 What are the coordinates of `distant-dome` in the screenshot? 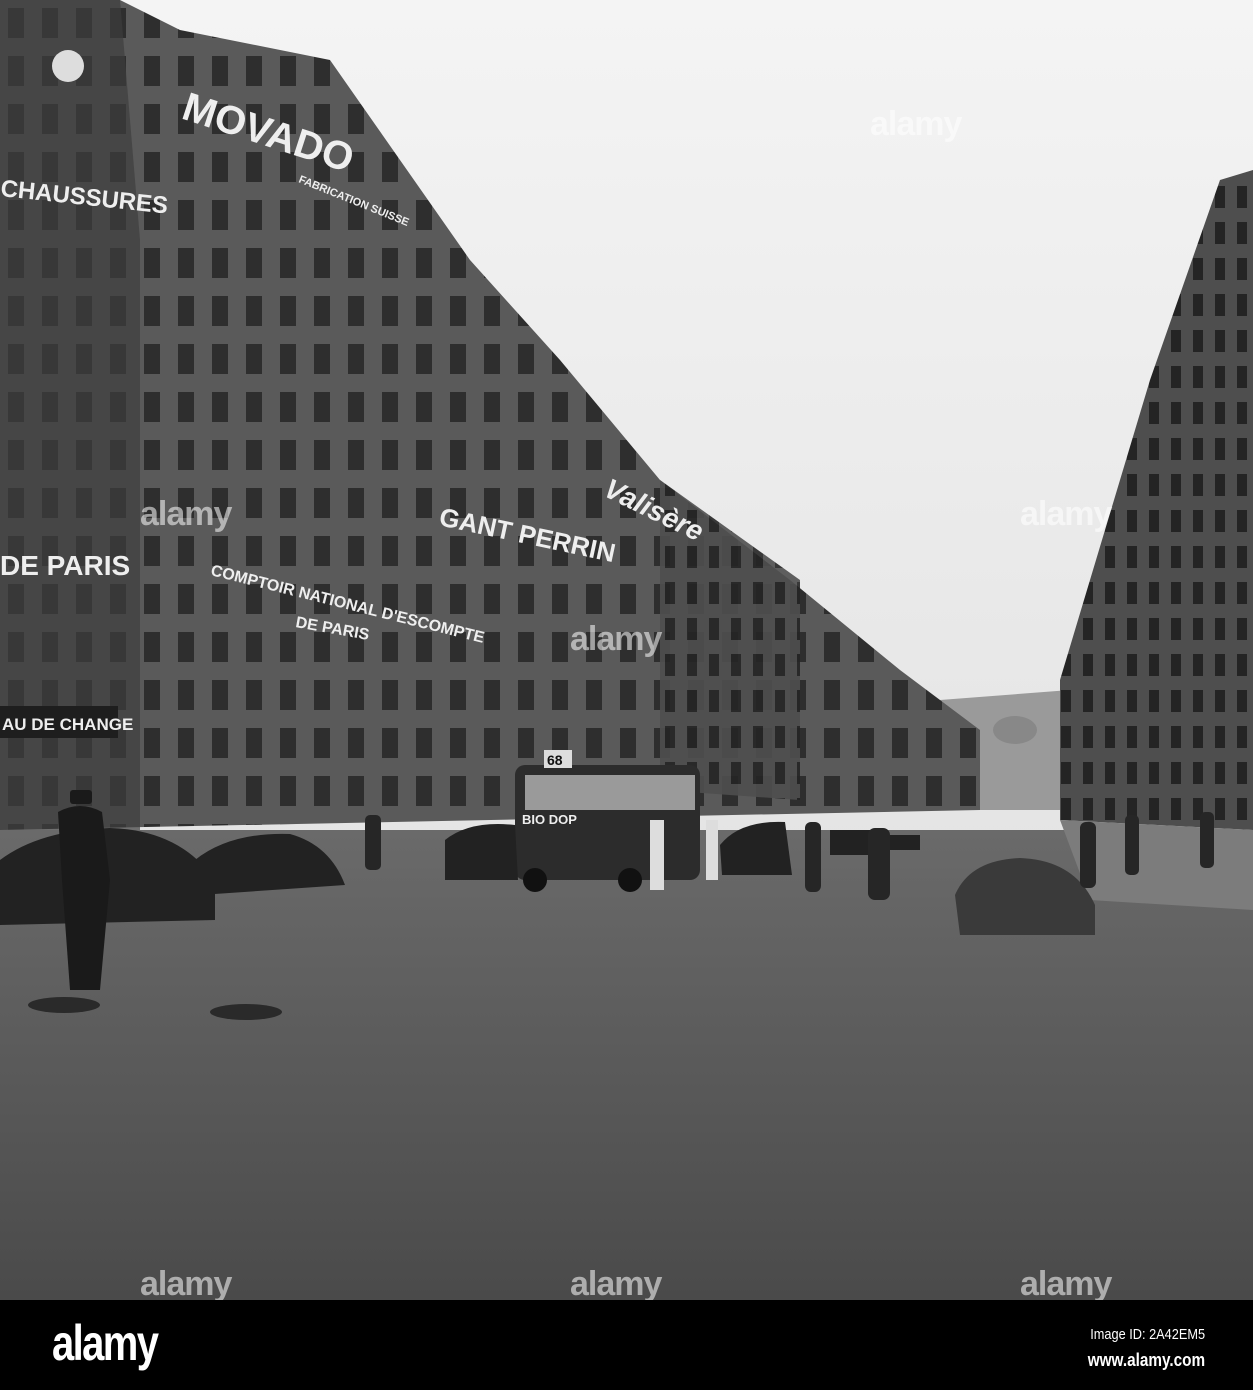 It's located at (1015, 730).